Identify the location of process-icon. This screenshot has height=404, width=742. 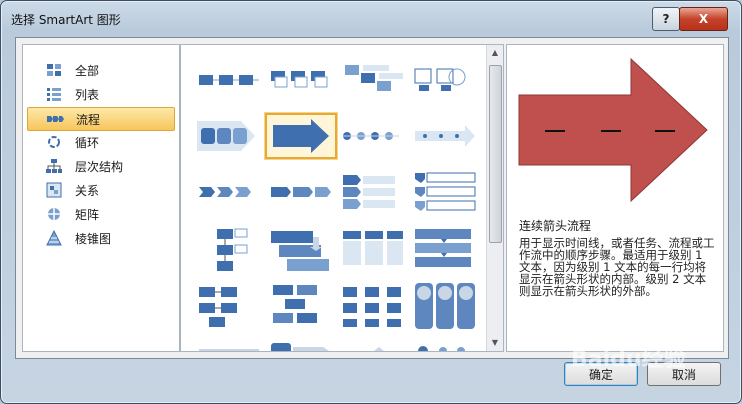
(55, 119).